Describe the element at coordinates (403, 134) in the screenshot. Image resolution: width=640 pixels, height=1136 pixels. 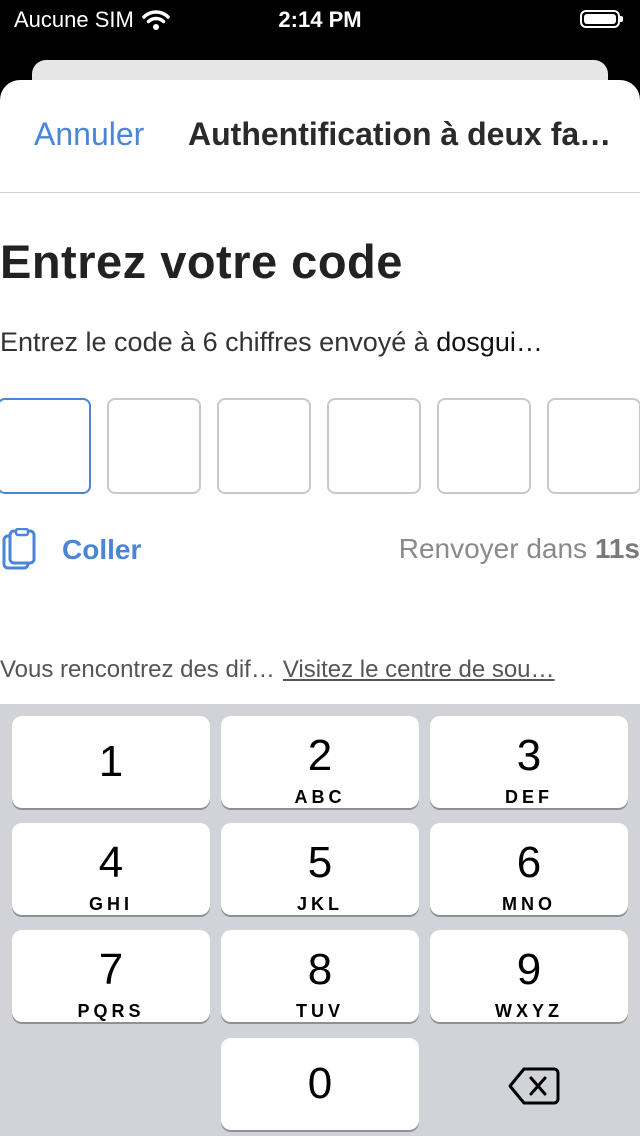
I see `nav-title: Authentification à deux facteurs` at that location.